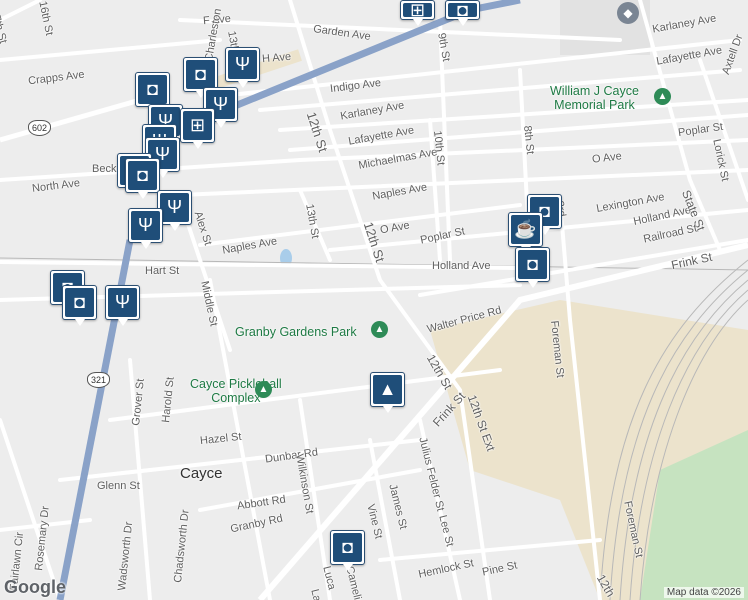  What do you see at coordinates (40, 128) in the screenshot?
I see `route-shield-602: 602` at bounding box center [40, 128].